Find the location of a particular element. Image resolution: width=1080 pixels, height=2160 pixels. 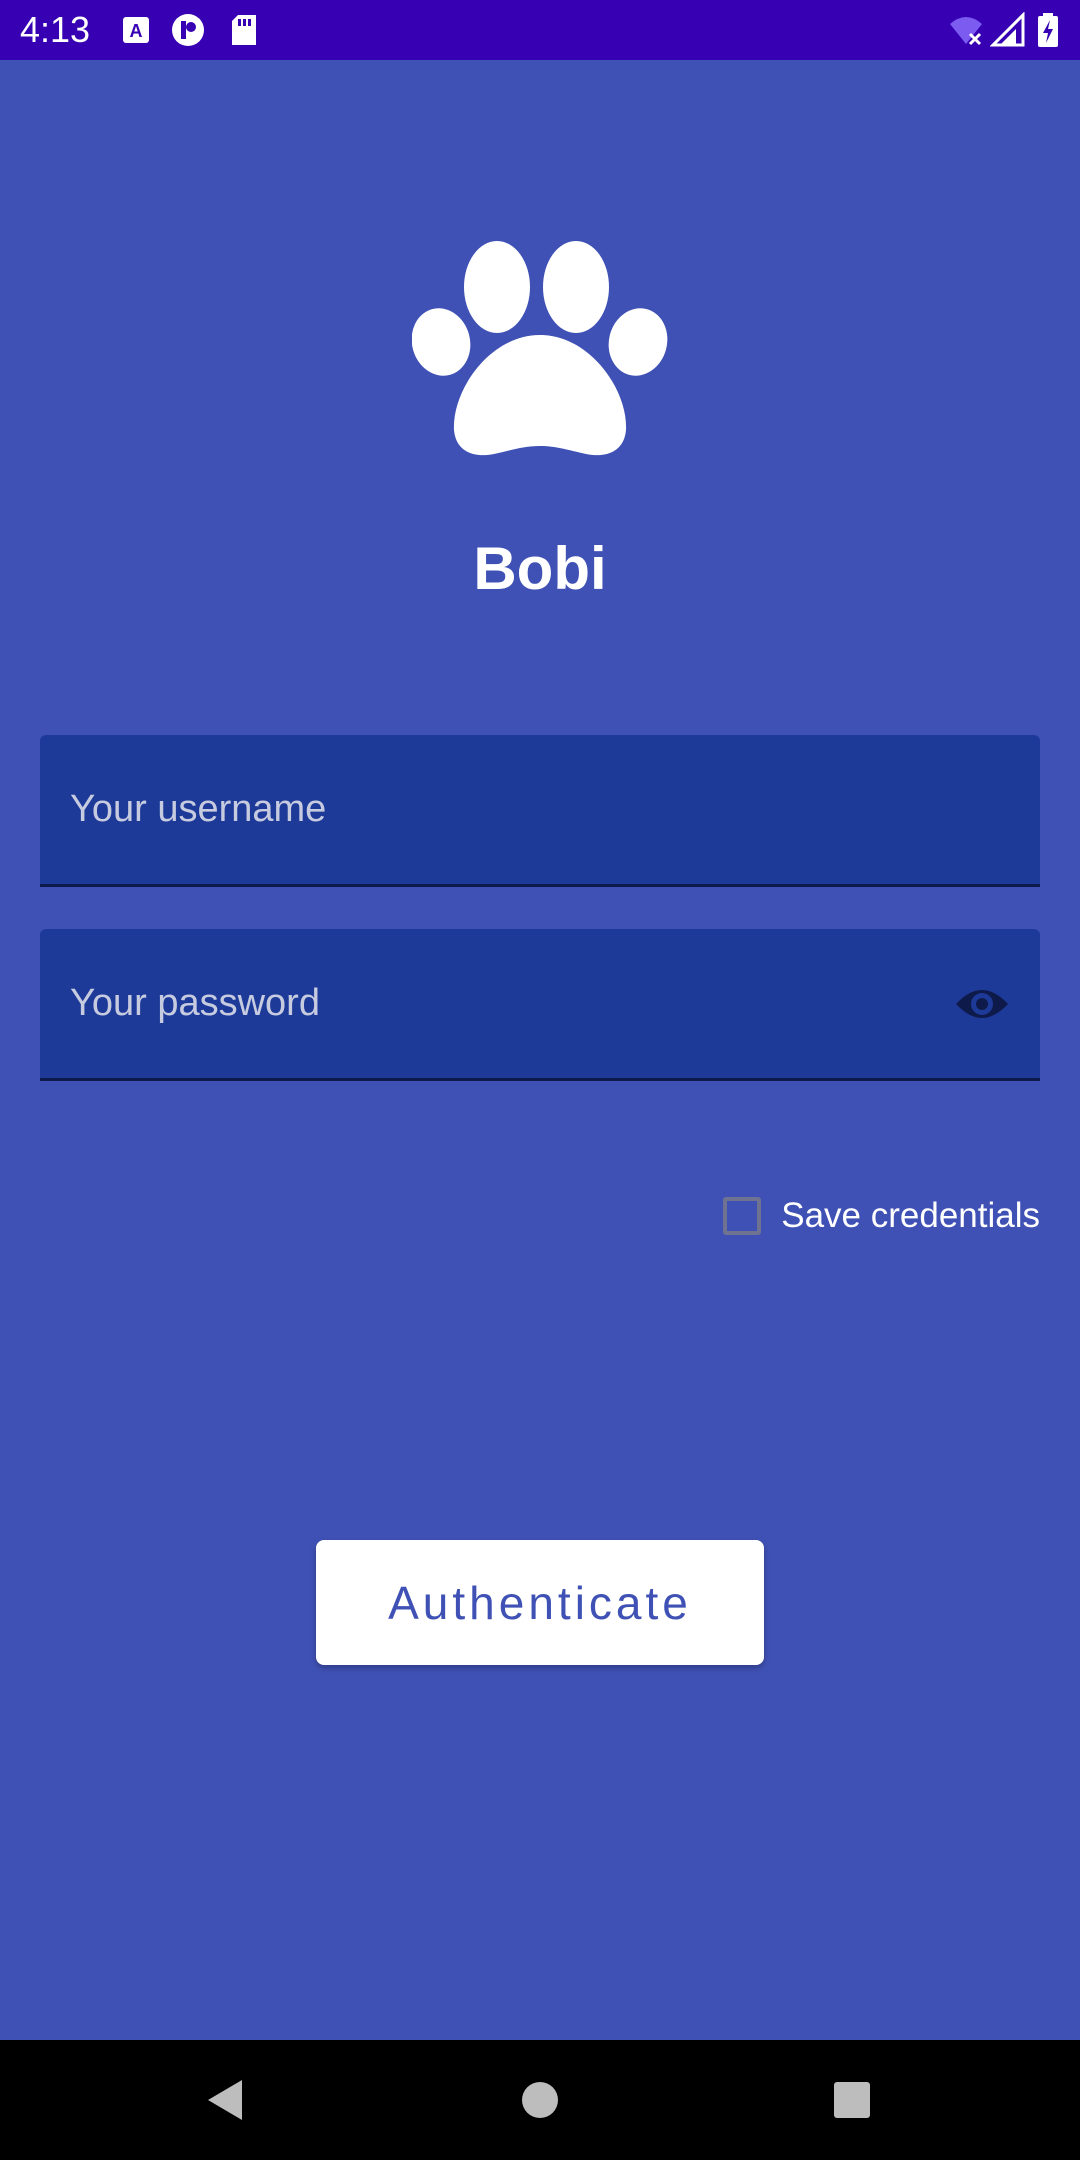

svg-text: A is located at coordinates (136, 31).